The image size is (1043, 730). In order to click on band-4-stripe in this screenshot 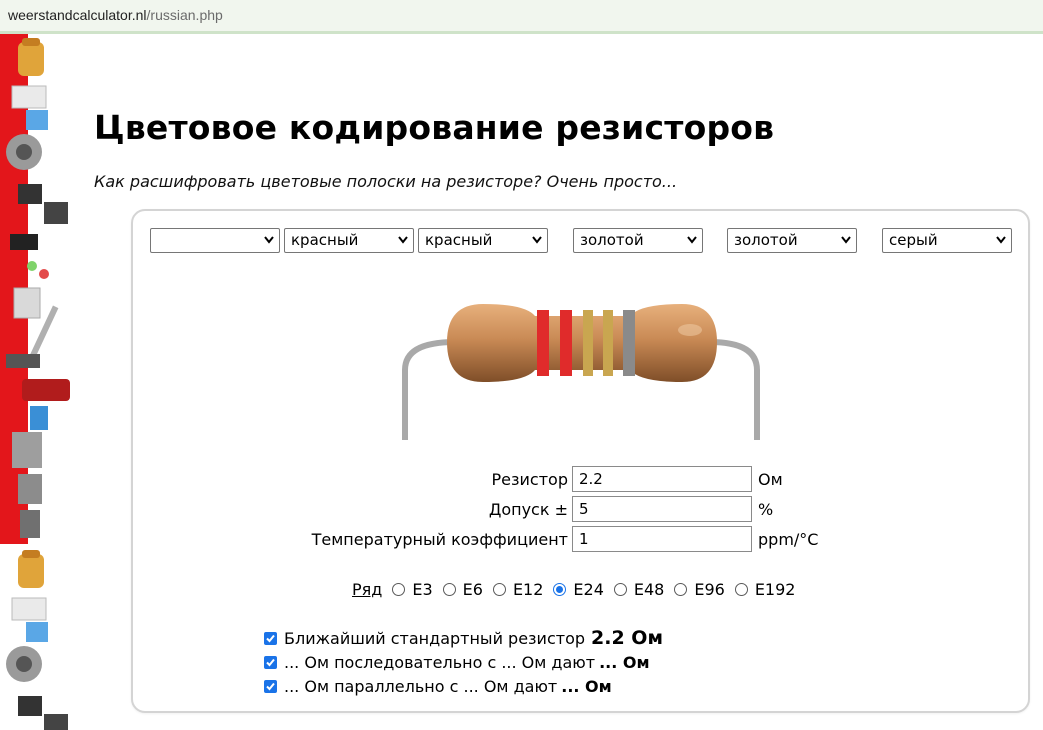, I will do `click(608, 343)`.